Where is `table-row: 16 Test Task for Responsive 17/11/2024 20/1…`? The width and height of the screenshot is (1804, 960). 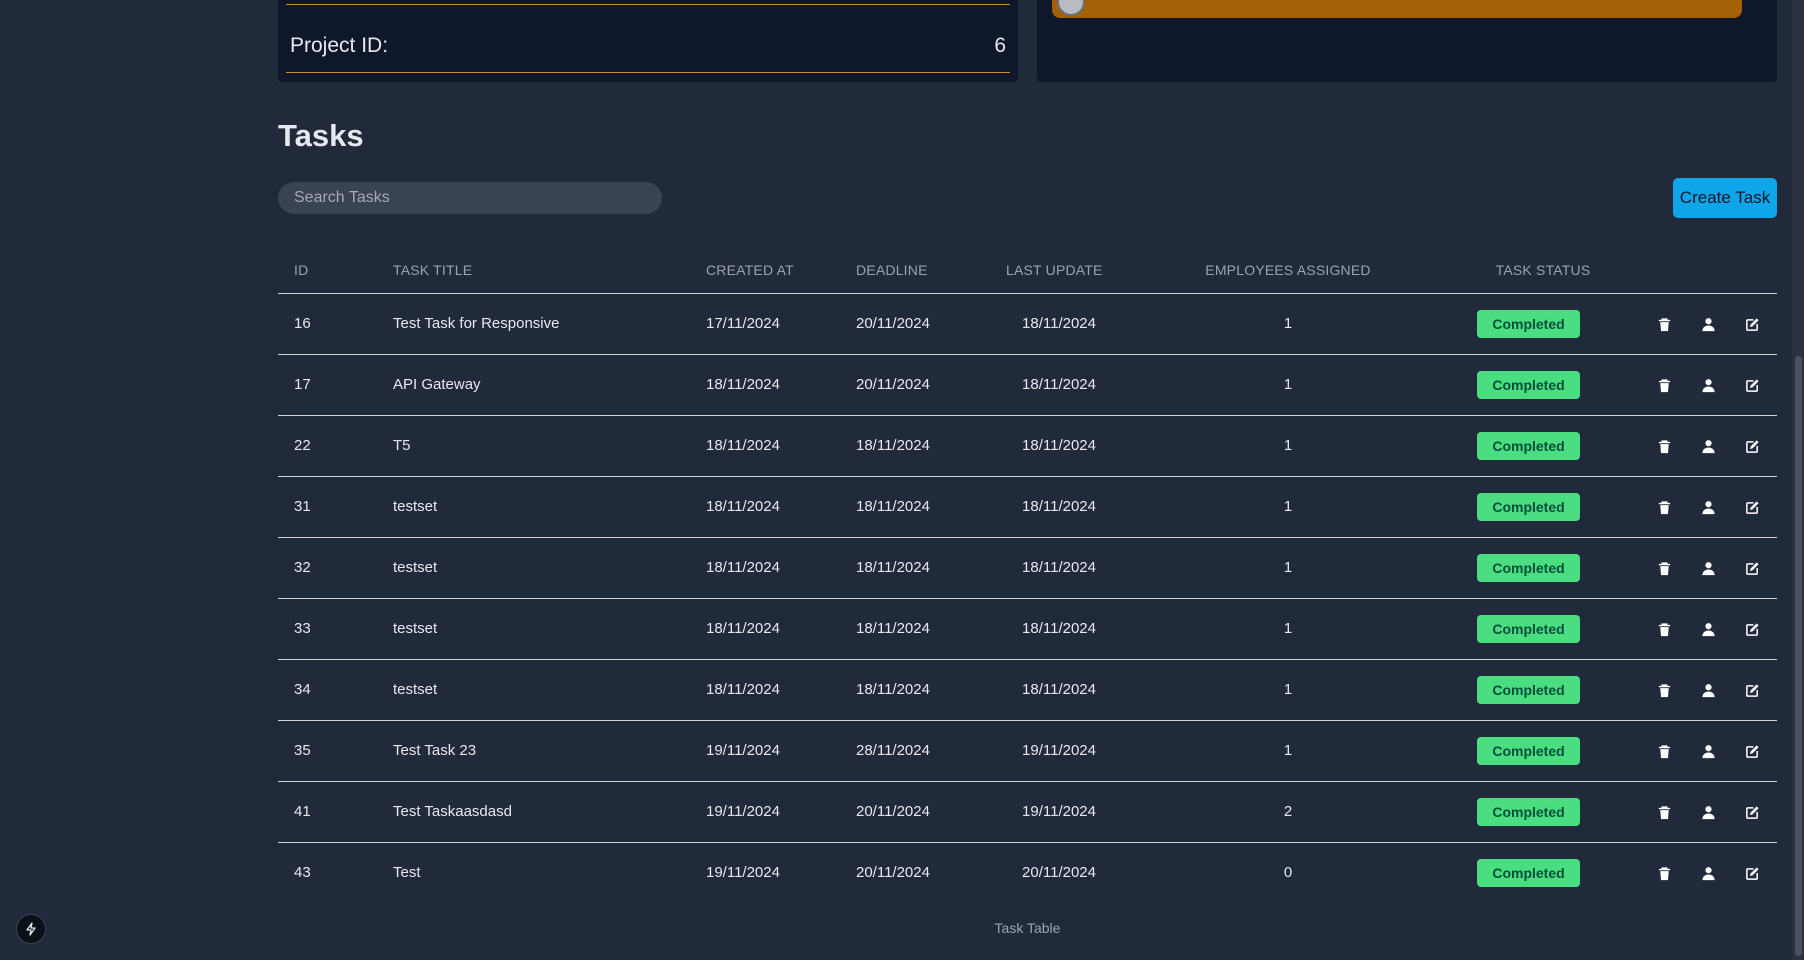
table-row: 16 Test Task for Responsive 17/11/2024 20/1… is located at coordinates (1027, 324).